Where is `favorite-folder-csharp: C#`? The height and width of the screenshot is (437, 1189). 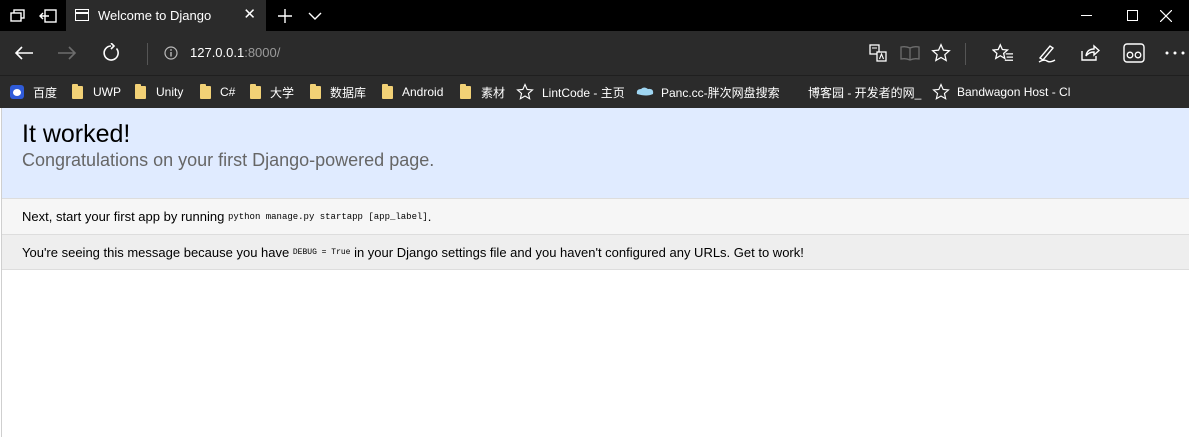 favorite-folder-csharp: C# is located at coordinates (217, 92).